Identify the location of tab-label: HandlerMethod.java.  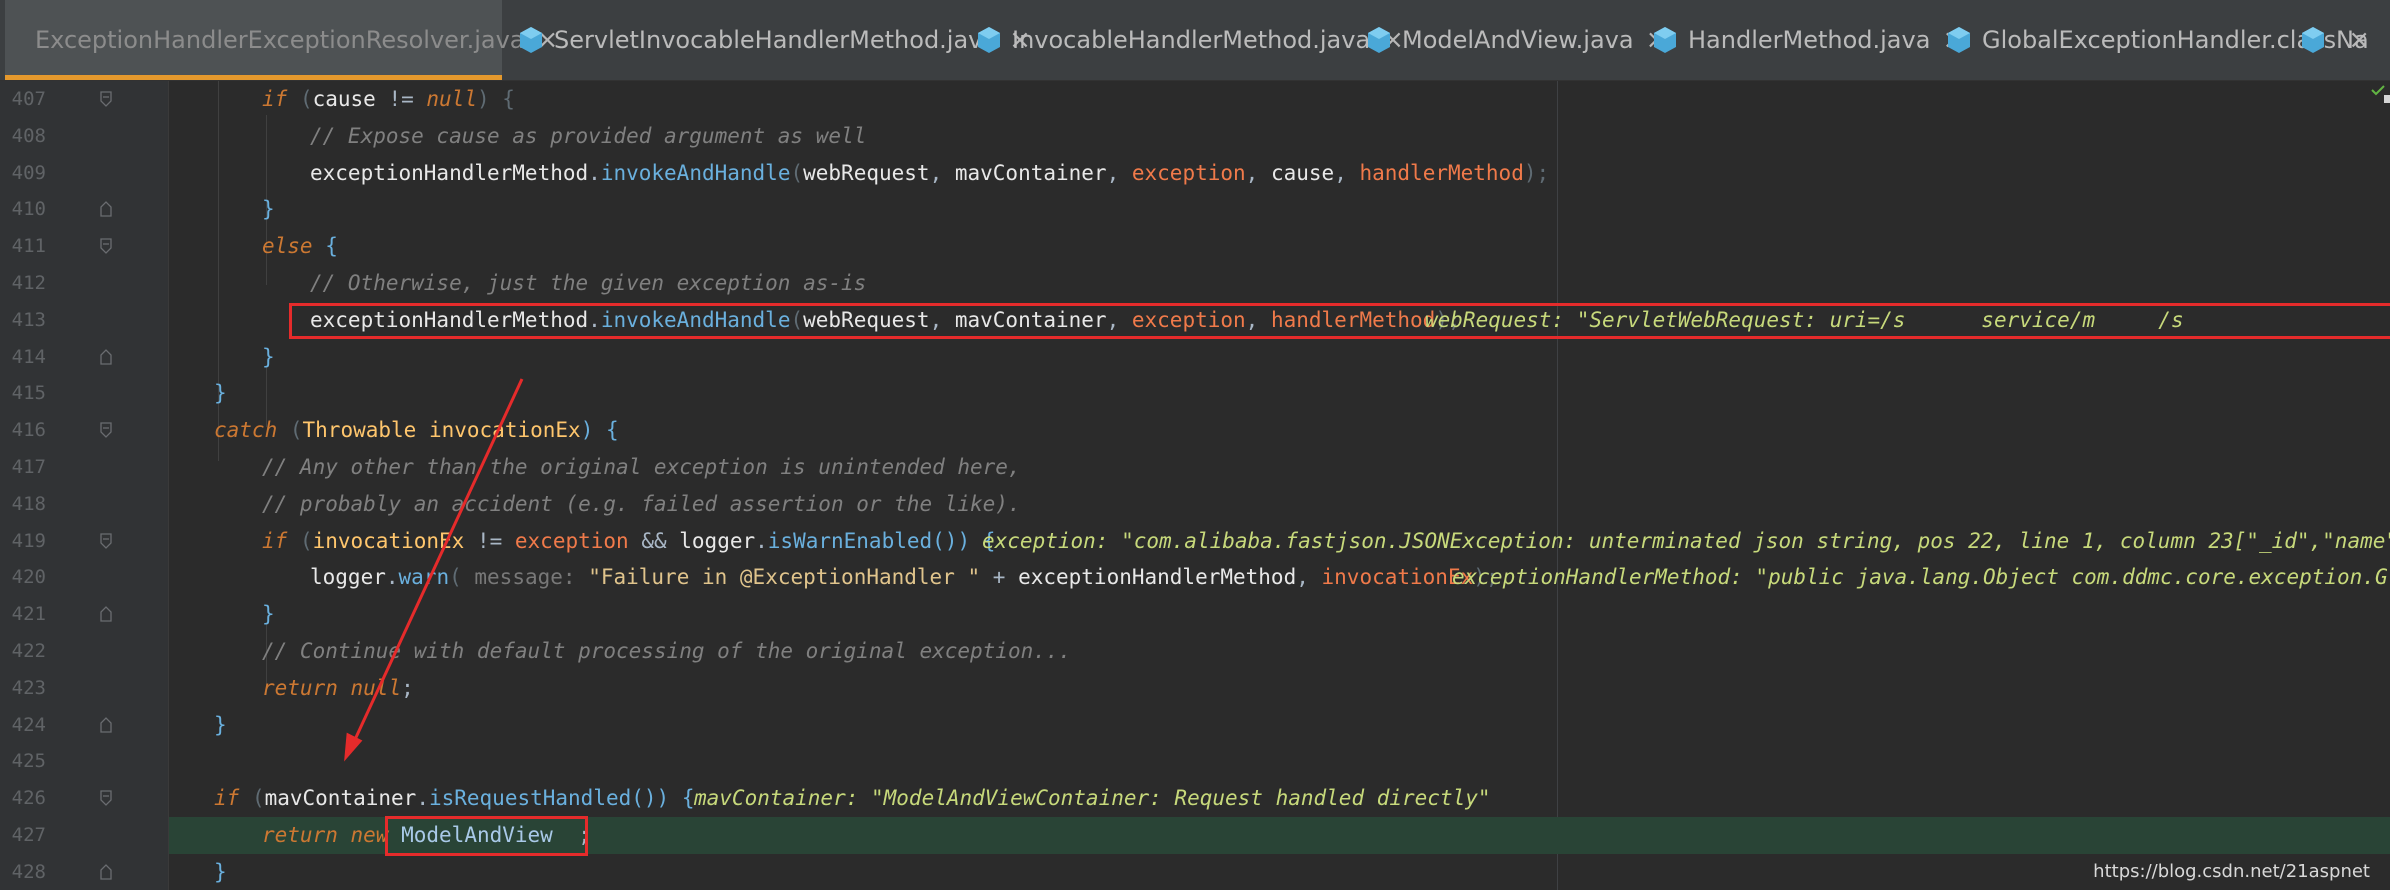
(1809, 40).